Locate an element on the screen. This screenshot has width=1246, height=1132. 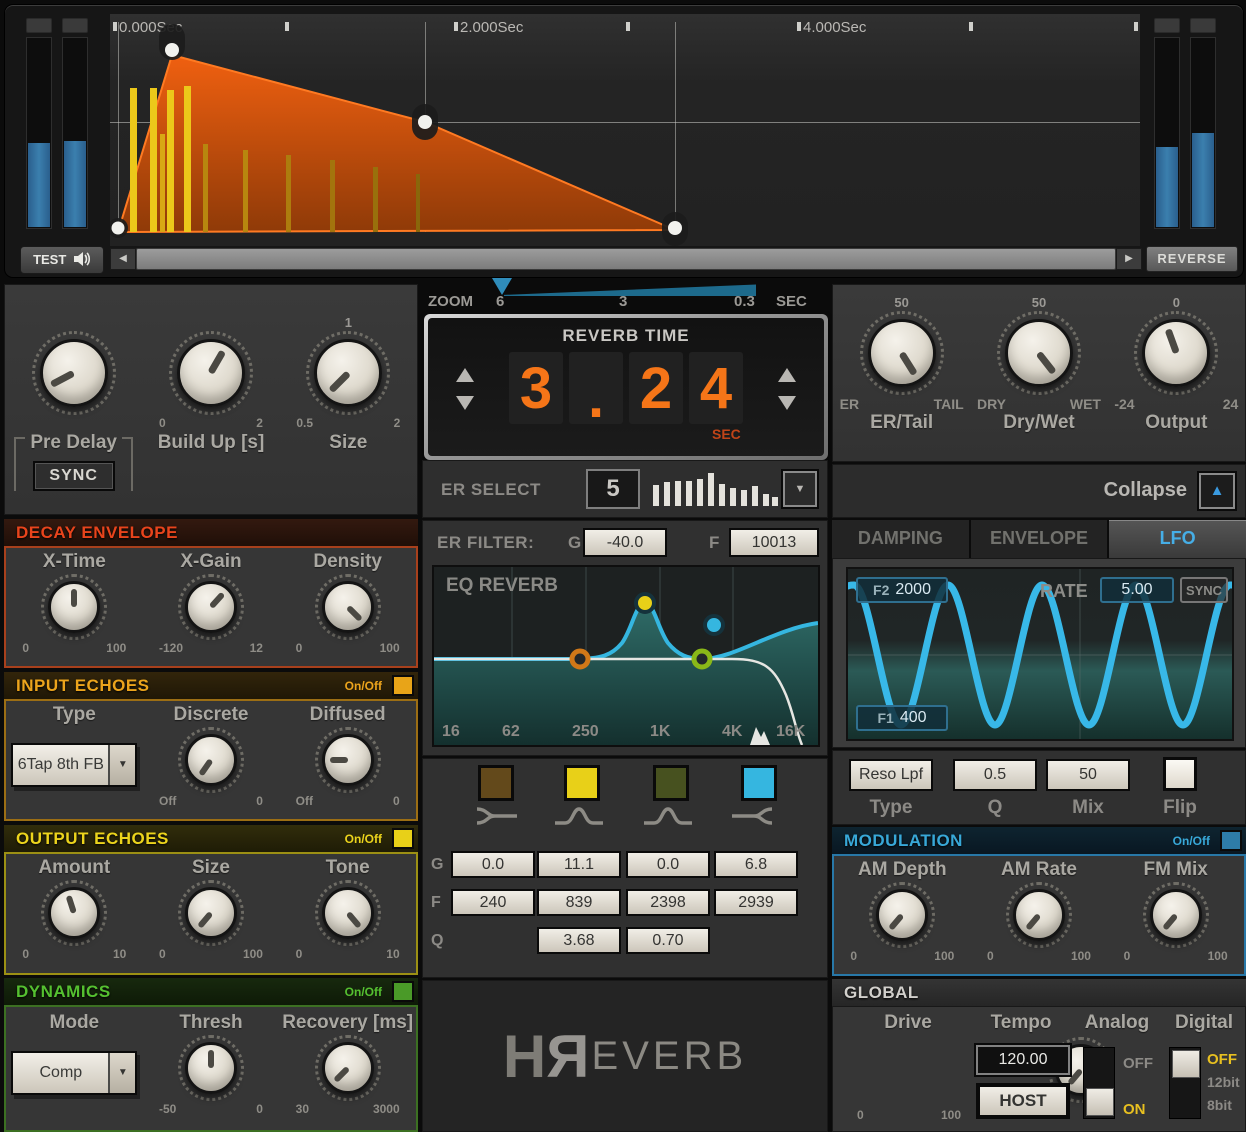
eq-curve-fill is located at coordinates (626, 674).